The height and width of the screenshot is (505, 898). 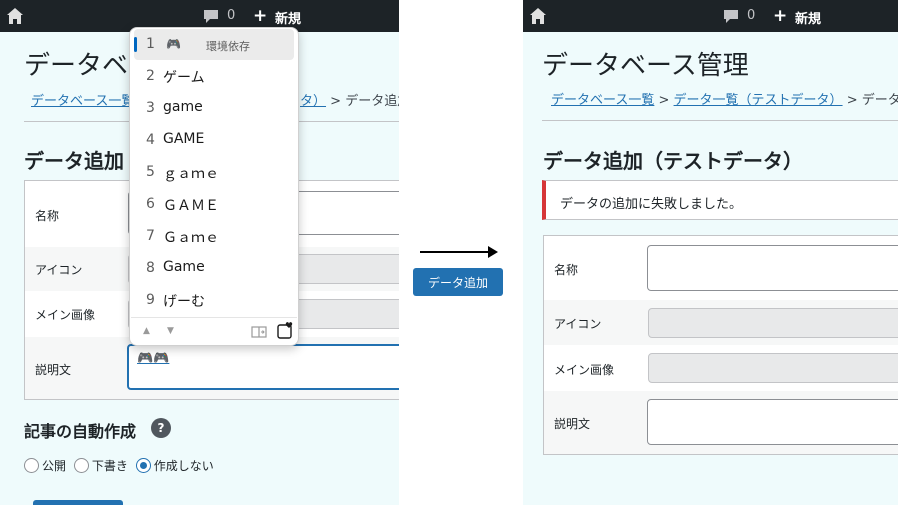 What do you see at coordinates (150, 236) in the screenshot?
I see `candidate-number: 7` at bounding box center [150, 236].